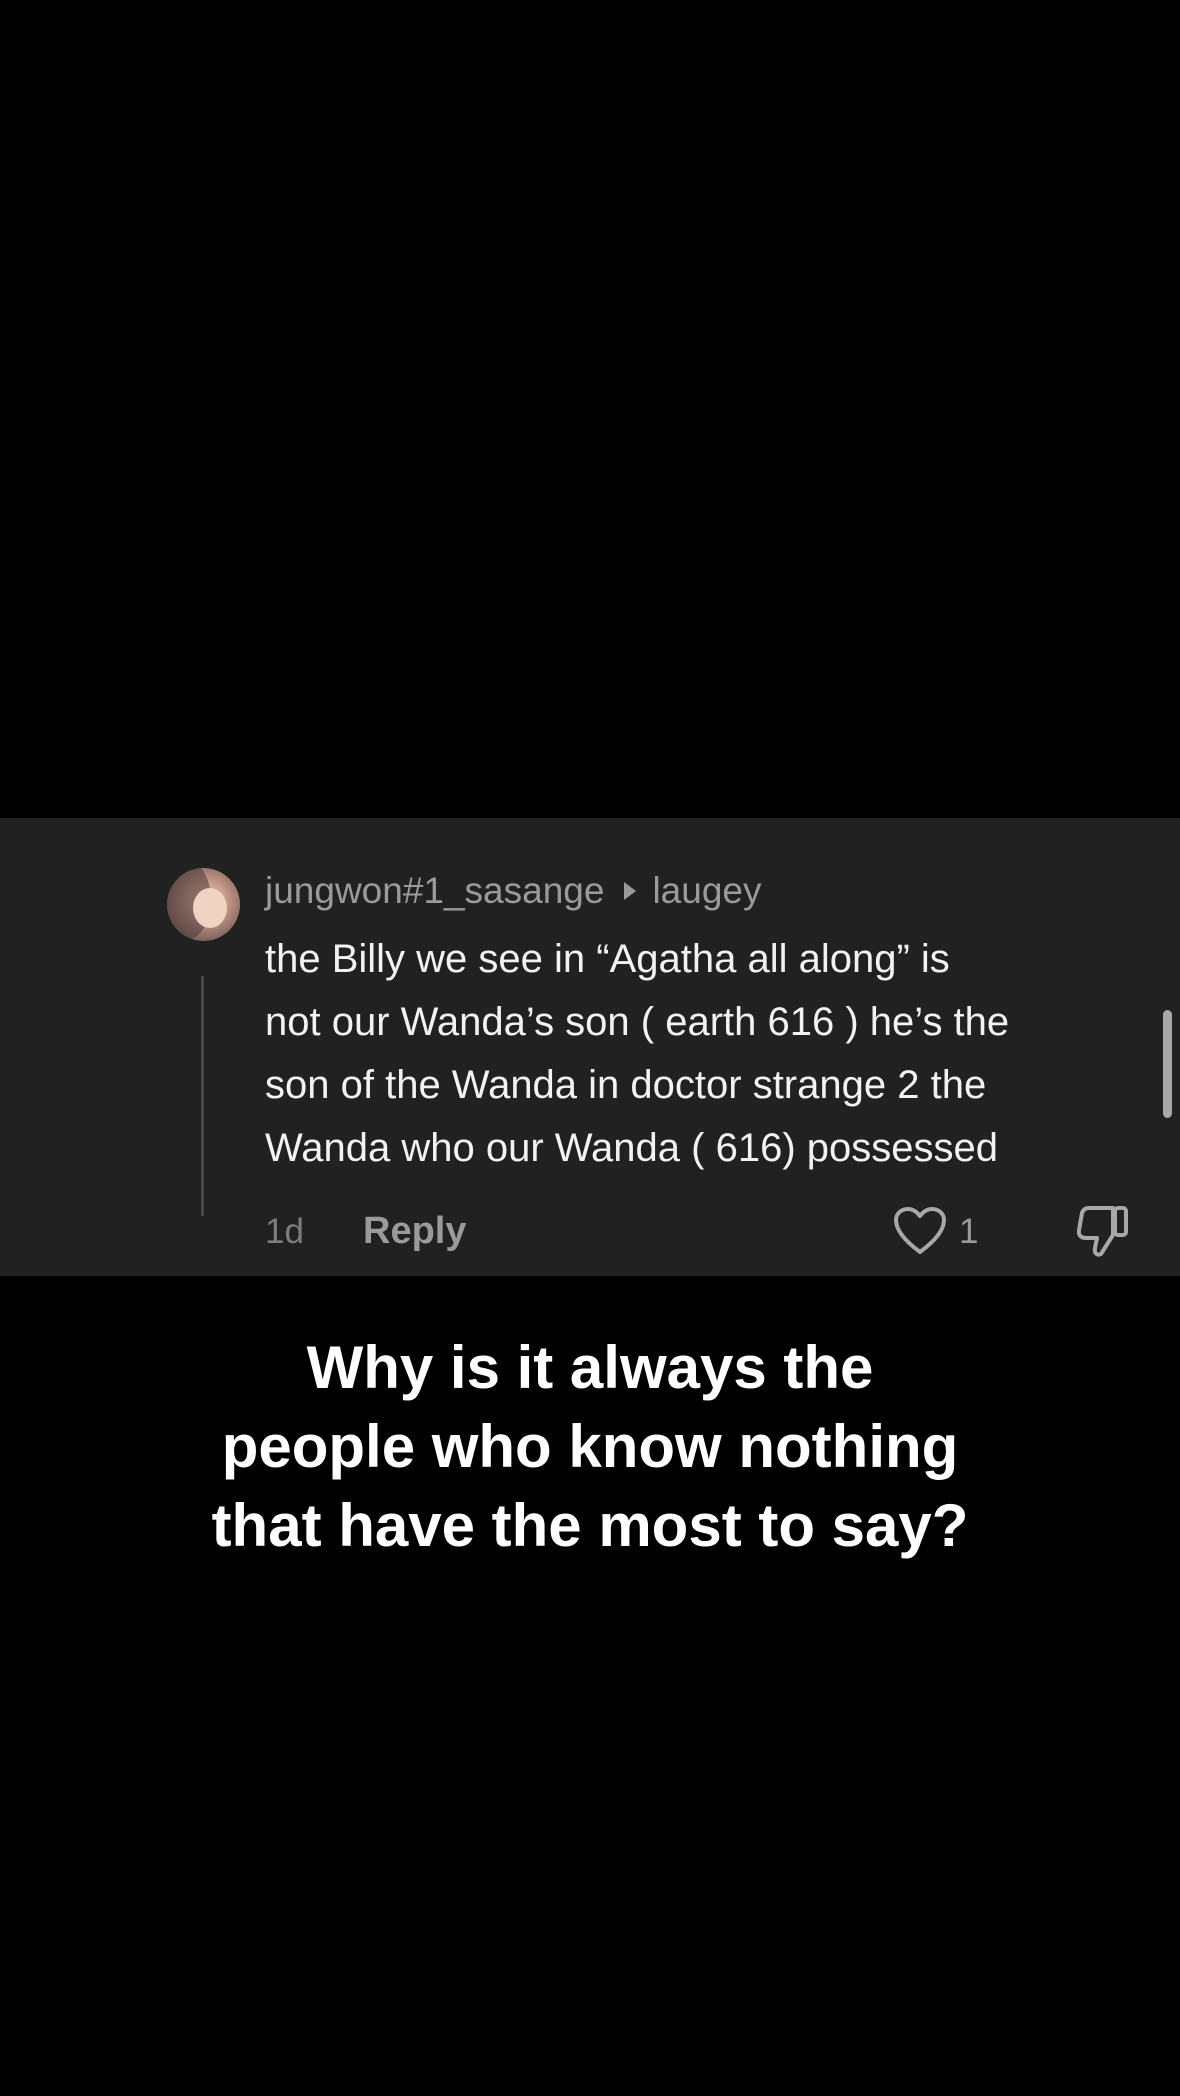 The height and width of the screenshot is (2096, 1180). Describe the element at coordinates (590, 1367) in the screenshot. I see `caption-line: Why is it always the` at that location.